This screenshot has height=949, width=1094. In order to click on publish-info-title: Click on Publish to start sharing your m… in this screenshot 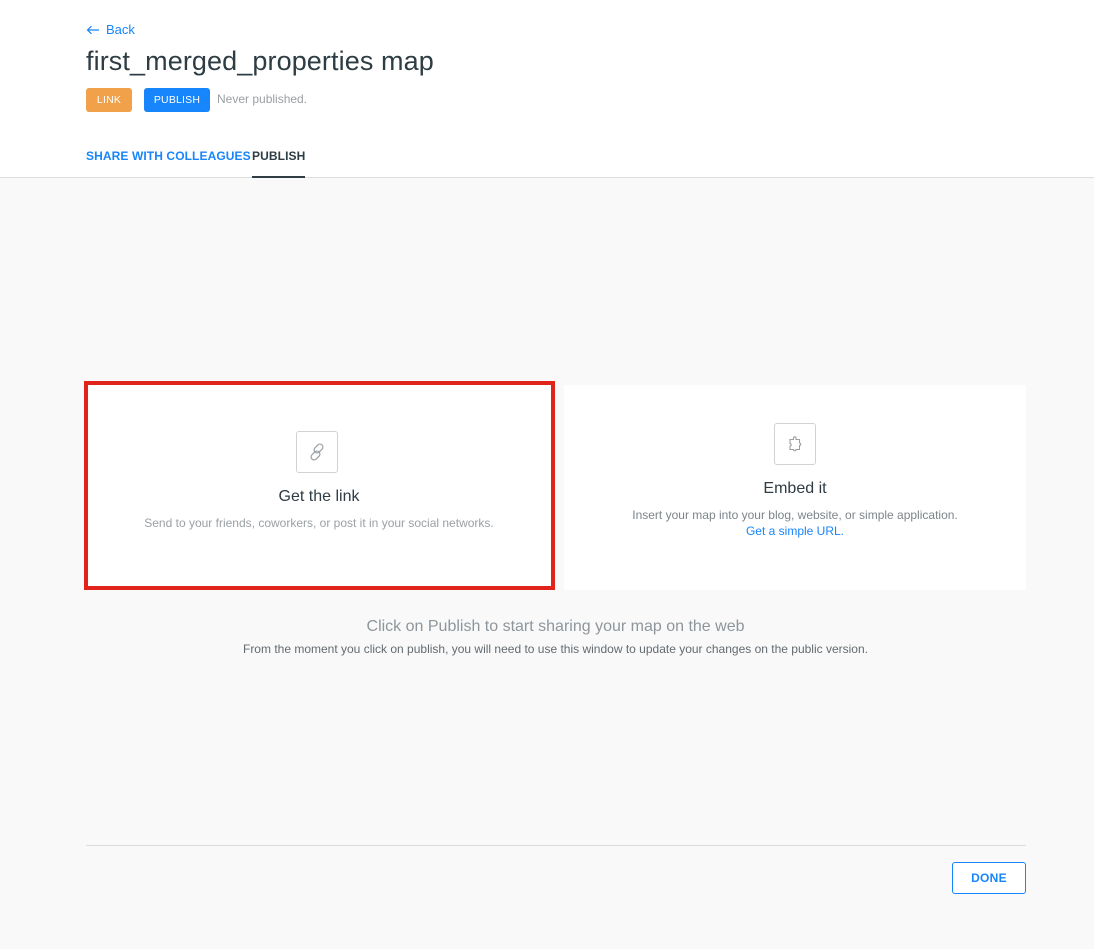, I will do `click(555, 626)`.